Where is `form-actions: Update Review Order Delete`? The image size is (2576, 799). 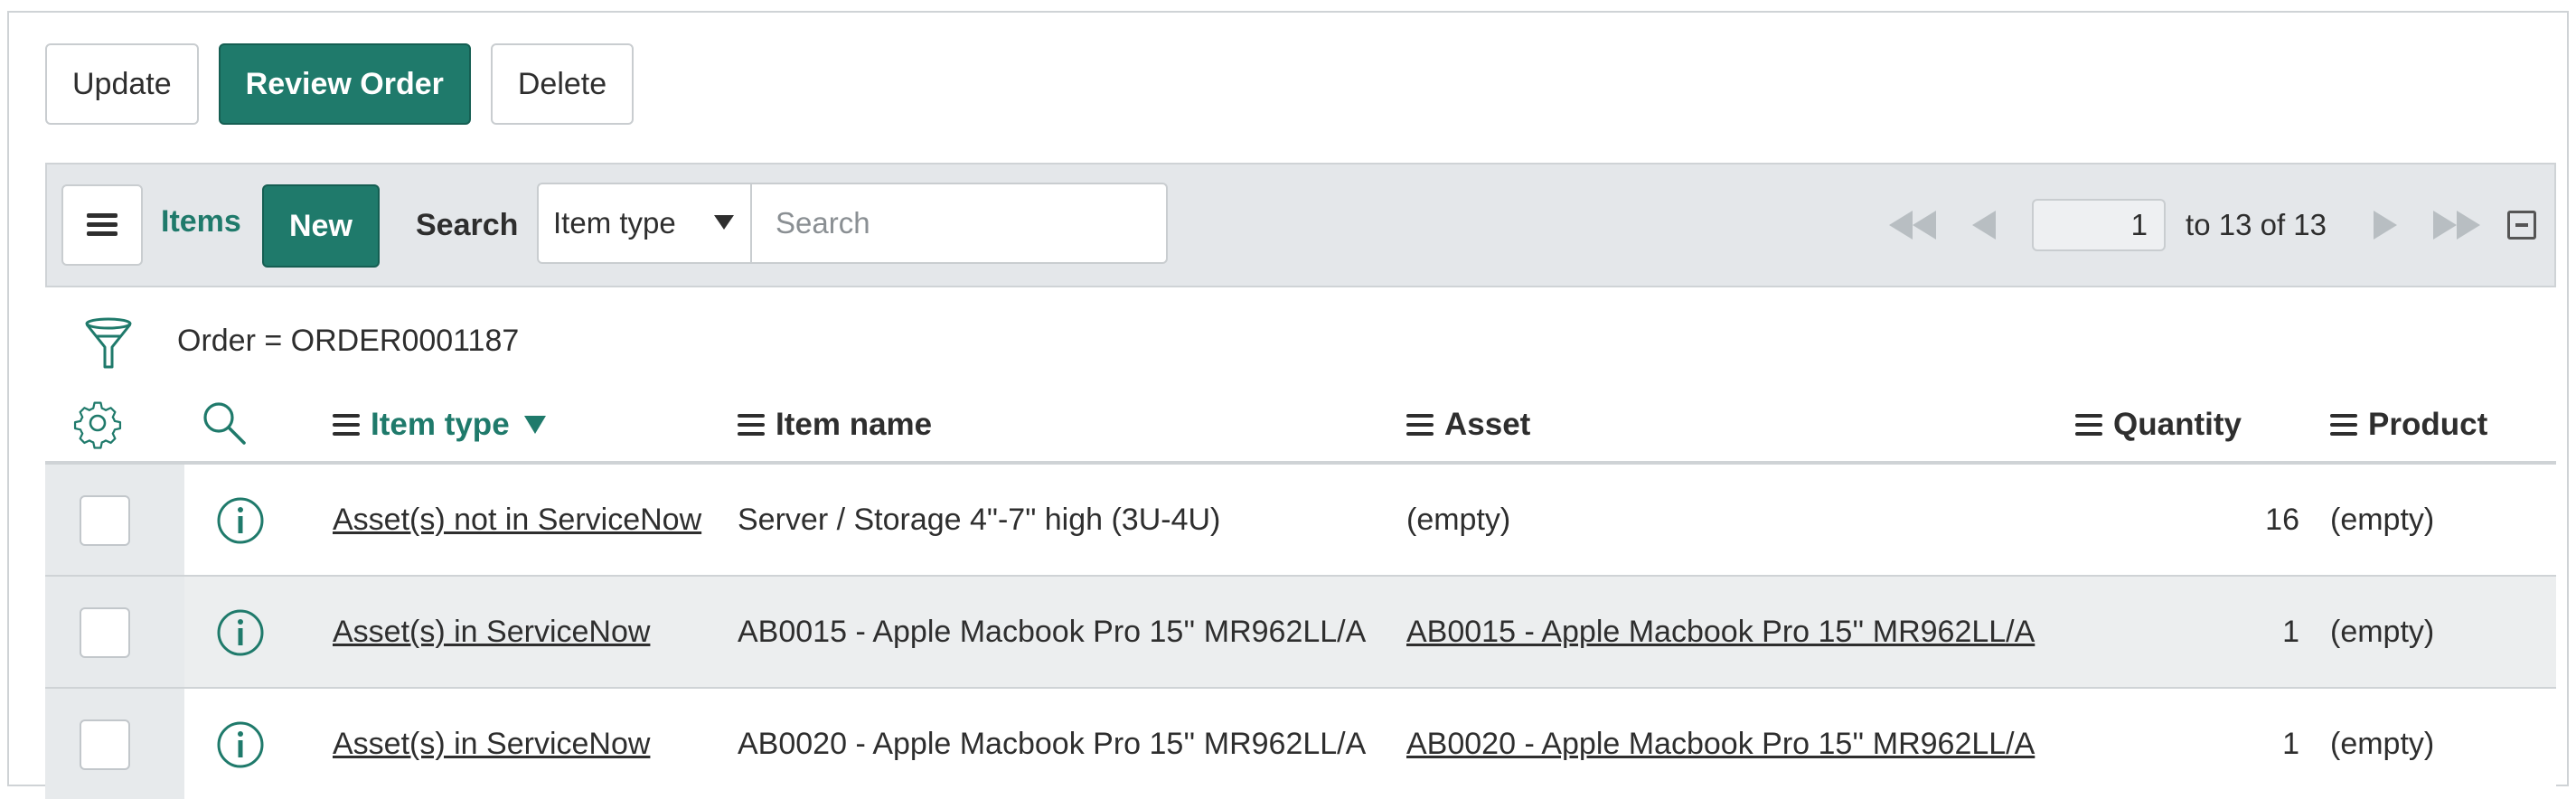 form-actions: Update Review Order Delete is located at coordinates (340, 84).